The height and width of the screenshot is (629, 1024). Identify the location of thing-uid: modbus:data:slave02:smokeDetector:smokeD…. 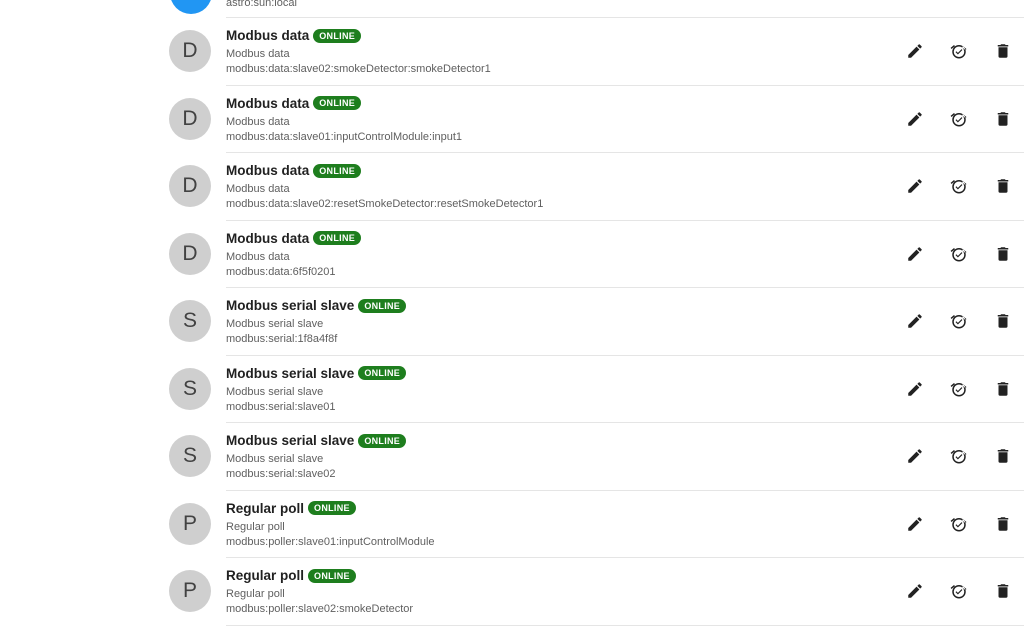
(358, 69).